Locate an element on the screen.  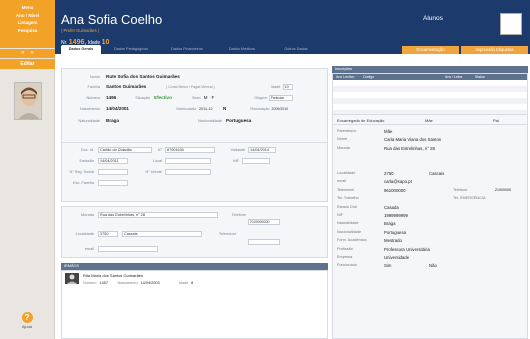
sibling-number-label: Número is located at coordinates (90, 282).